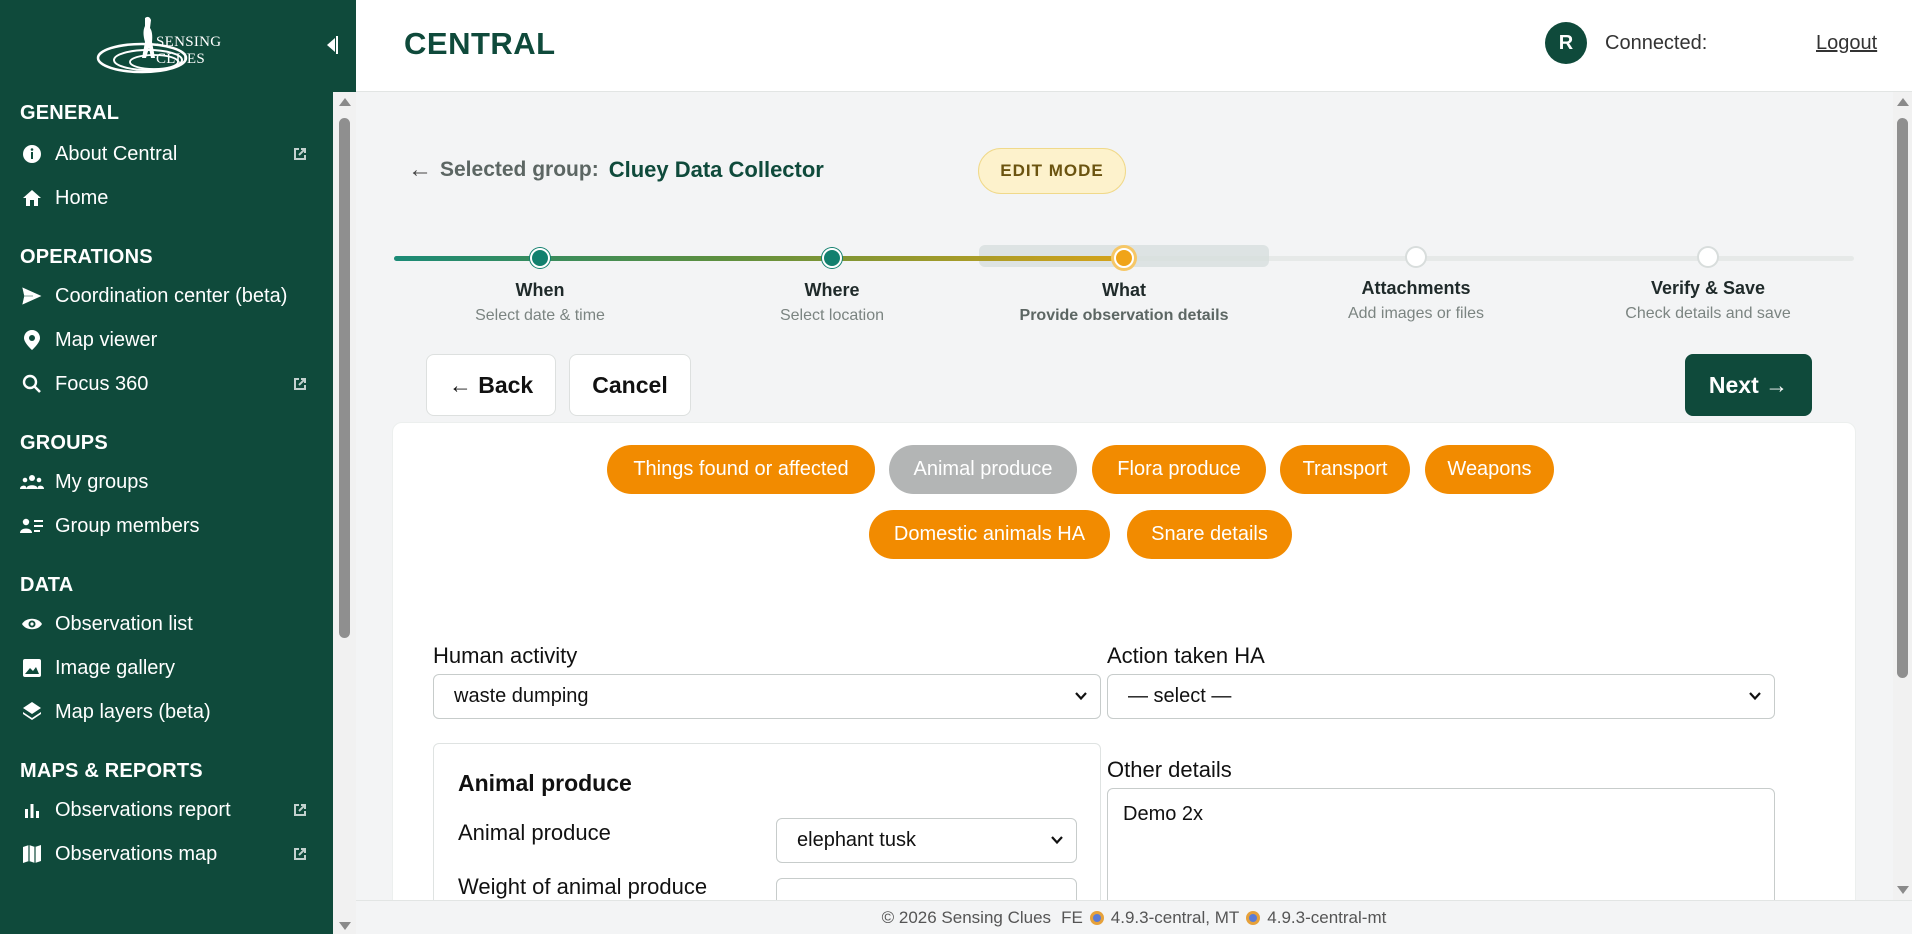 Image resolution: width=1912 pixels, height=934 pixels. What do you see at coordinates (64, 443) in the screenshot?
I see `section-title: GROUPS` at bounding box center [64, 443].